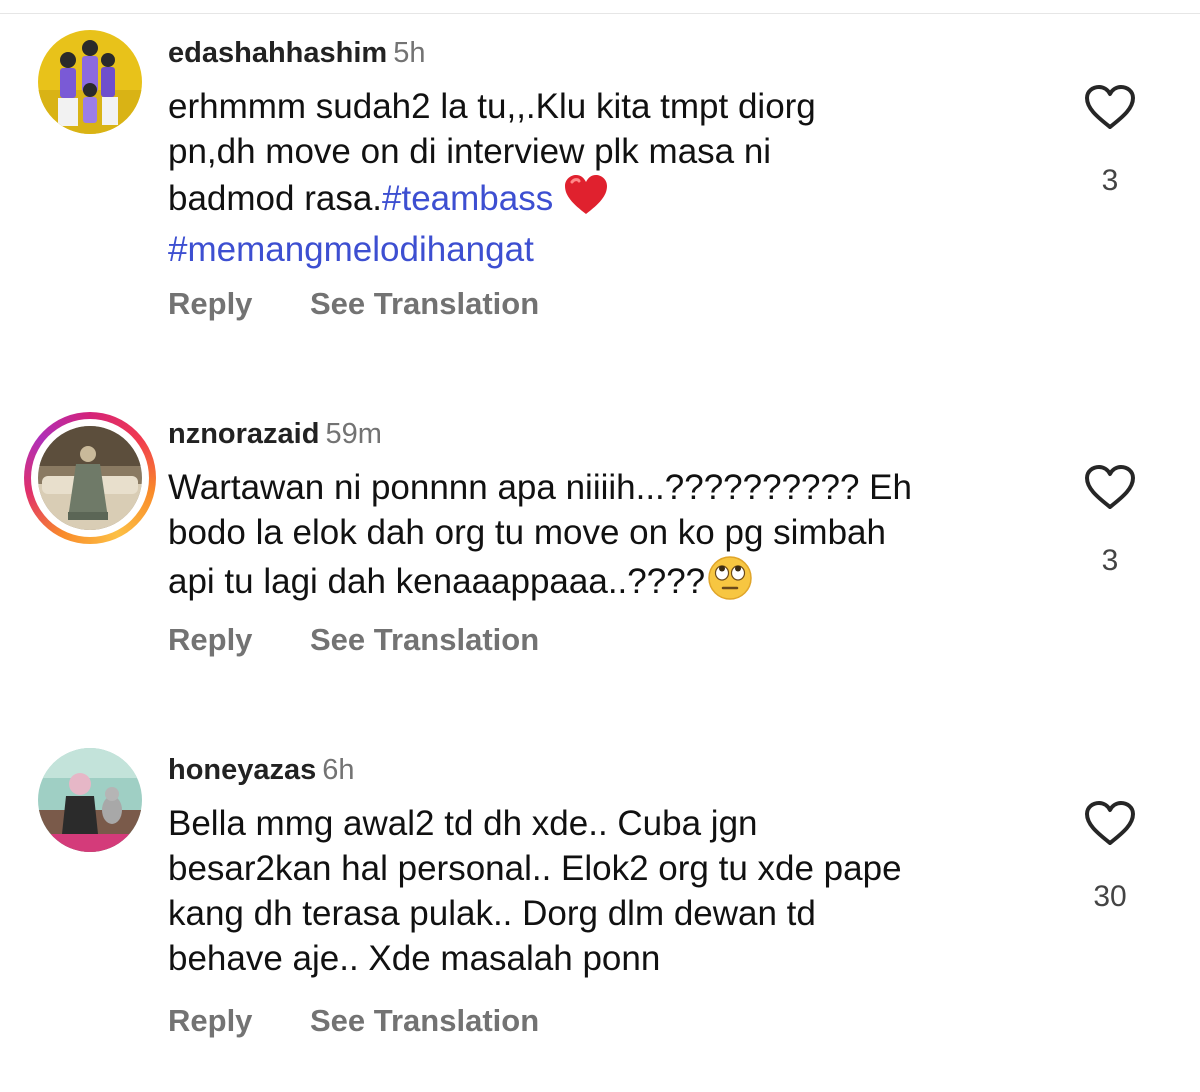  What do you see at coordinates (409, 53) in the screenshot?
I see `comment-timestamp: 5h` at bounding box center [409, 53].